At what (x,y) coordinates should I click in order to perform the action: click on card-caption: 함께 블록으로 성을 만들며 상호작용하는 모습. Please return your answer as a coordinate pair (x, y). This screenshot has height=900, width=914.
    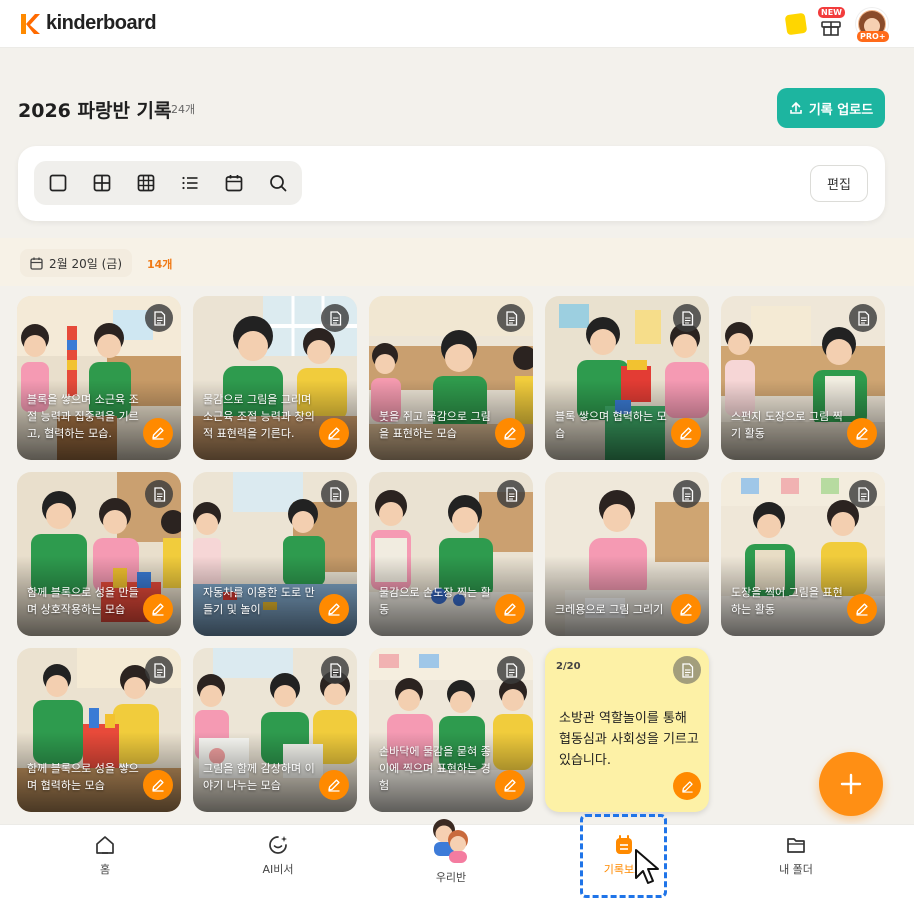
    Looking at the image, I should click on (83, 601).